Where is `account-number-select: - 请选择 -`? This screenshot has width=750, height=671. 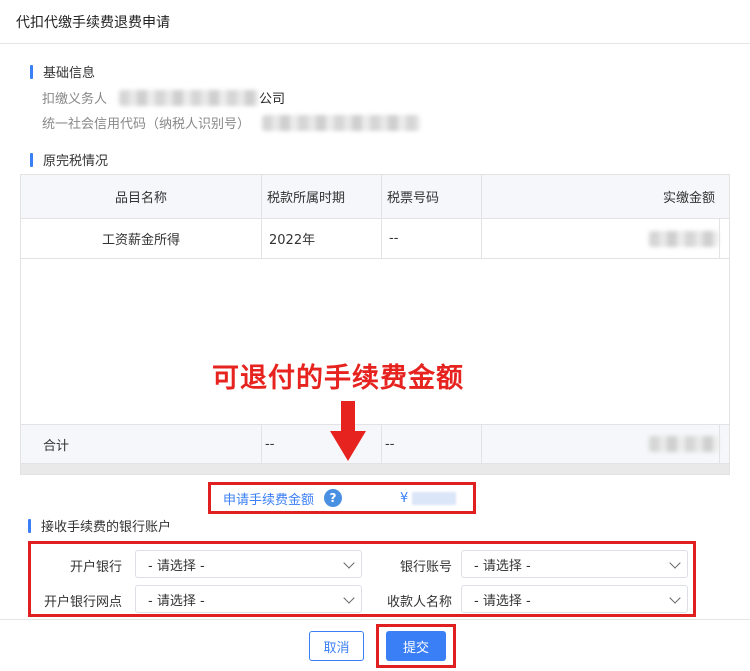
account-number-select: - 请选择 - is located at coordinates (574, 564).